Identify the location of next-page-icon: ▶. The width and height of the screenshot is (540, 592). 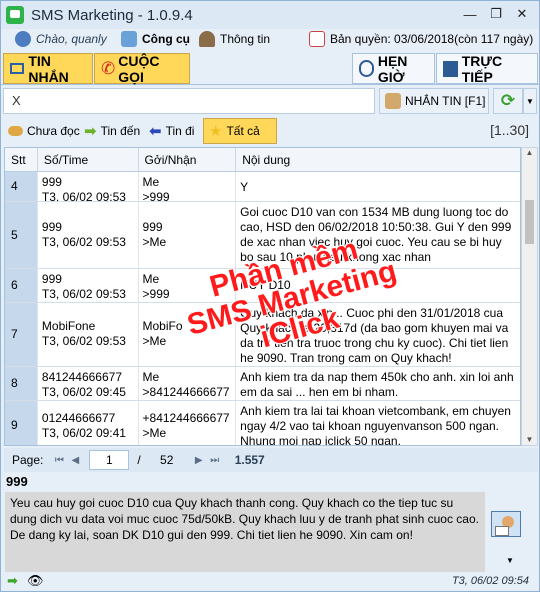
(199, 460).